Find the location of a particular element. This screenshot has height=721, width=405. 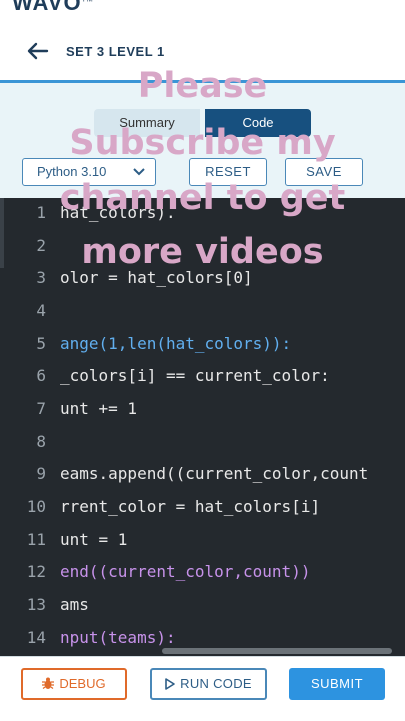

line-number: 11 is located at coordinates (36, 539).